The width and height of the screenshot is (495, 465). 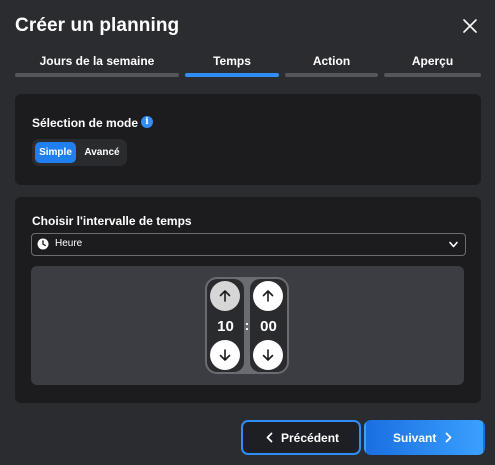 I want to click on minutes-value: 00, so click(x=268, y=326).